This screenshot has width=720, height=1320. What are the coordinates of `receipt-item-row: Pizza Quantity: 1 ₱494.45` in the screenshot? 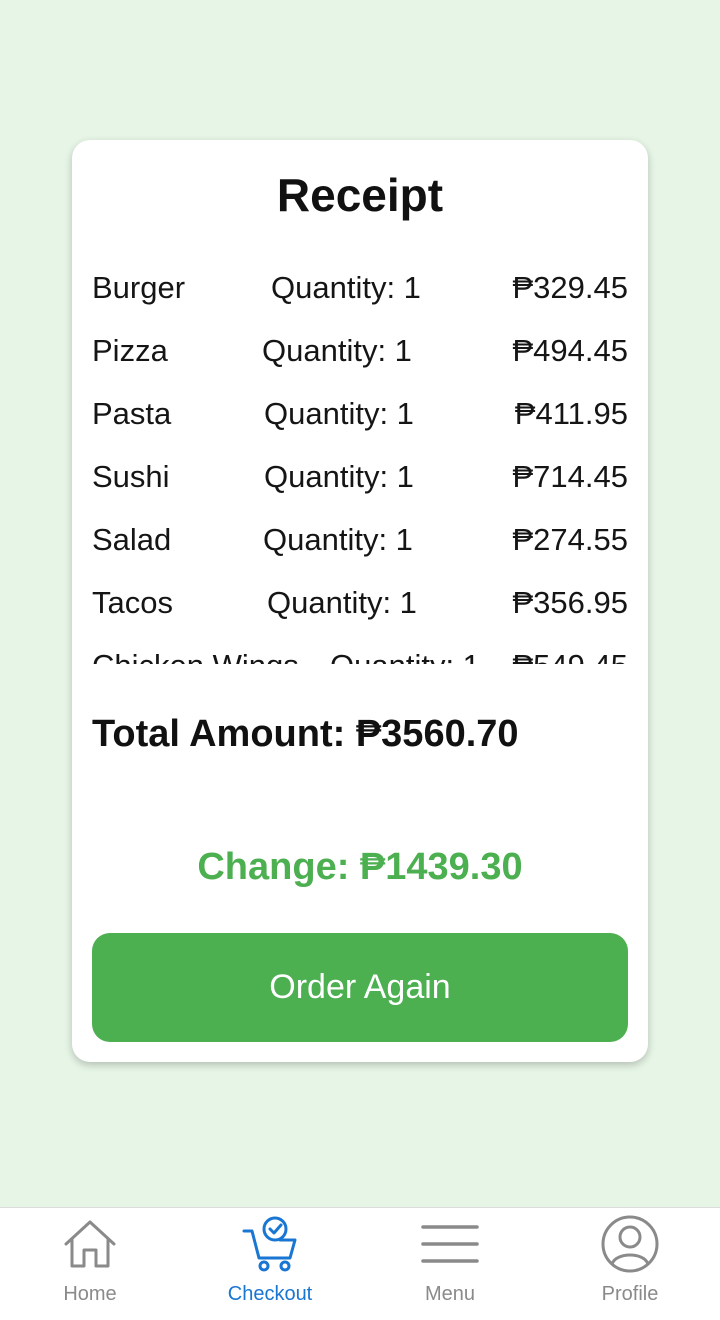 It's located at (360, 352).